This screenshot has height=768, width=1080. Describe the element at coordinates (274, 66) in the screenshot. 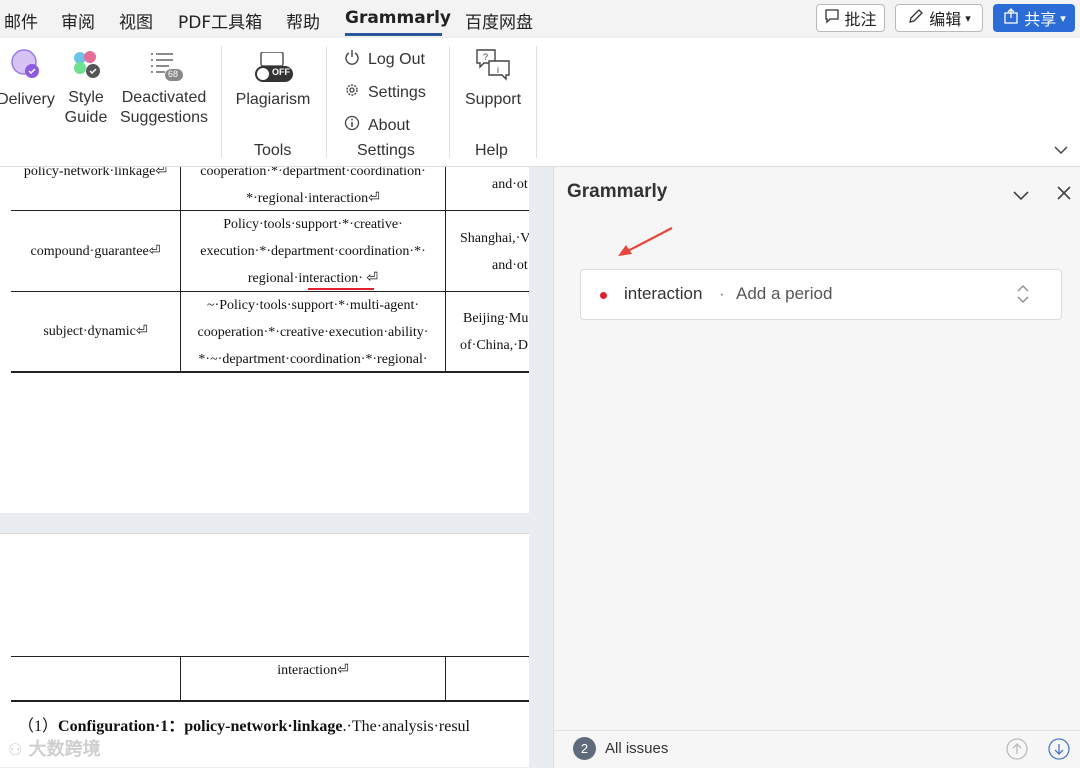

I see `plagiarism-toggle-icon: OFF` at that location.